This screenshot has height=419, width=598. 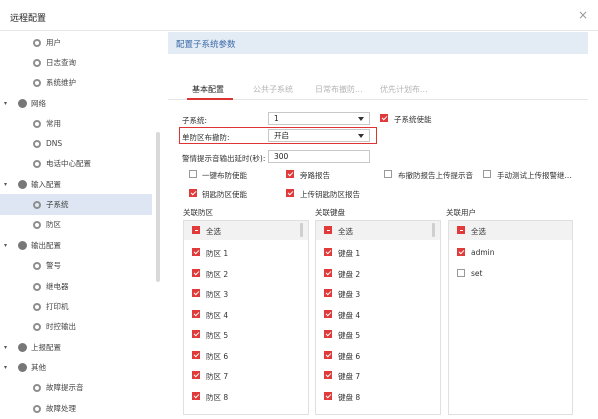 I want to click on folder-icon, so click(x=22, y=184).